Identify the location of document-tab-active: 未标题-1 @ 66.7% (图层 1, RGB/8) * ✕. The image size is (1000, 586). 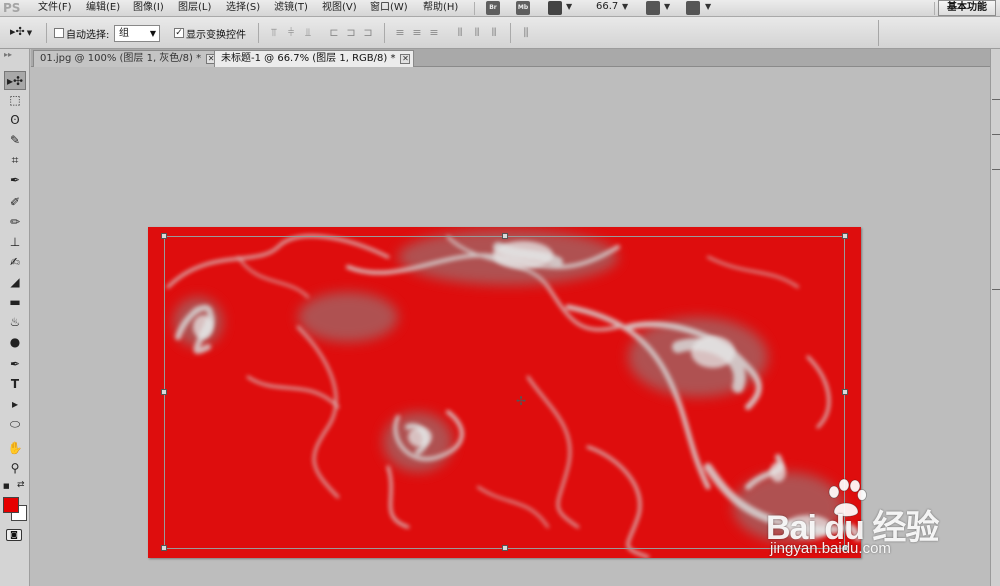
(314, 58).